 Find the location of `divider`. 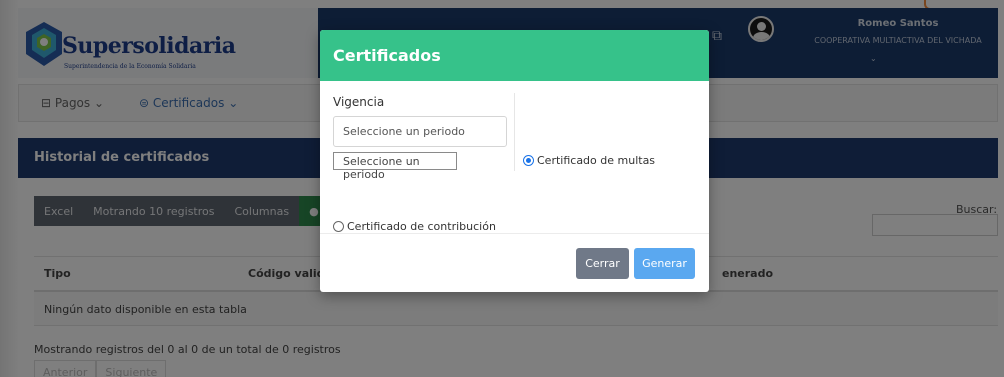

divider is located at coordinates (514, 132).